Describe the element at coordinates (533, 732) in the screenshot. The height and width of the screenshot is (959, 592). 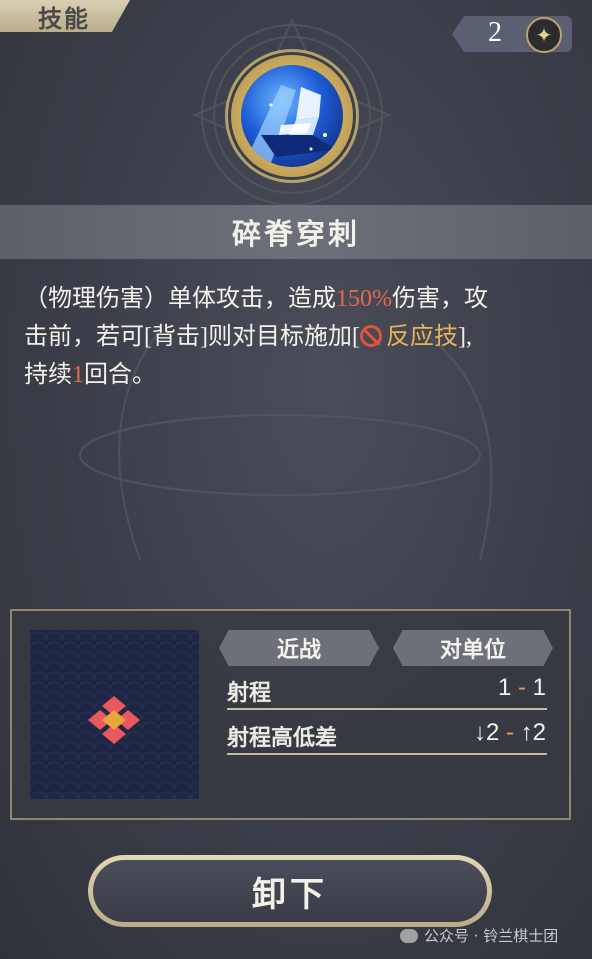
I see `height-up: ↑2` at that location.